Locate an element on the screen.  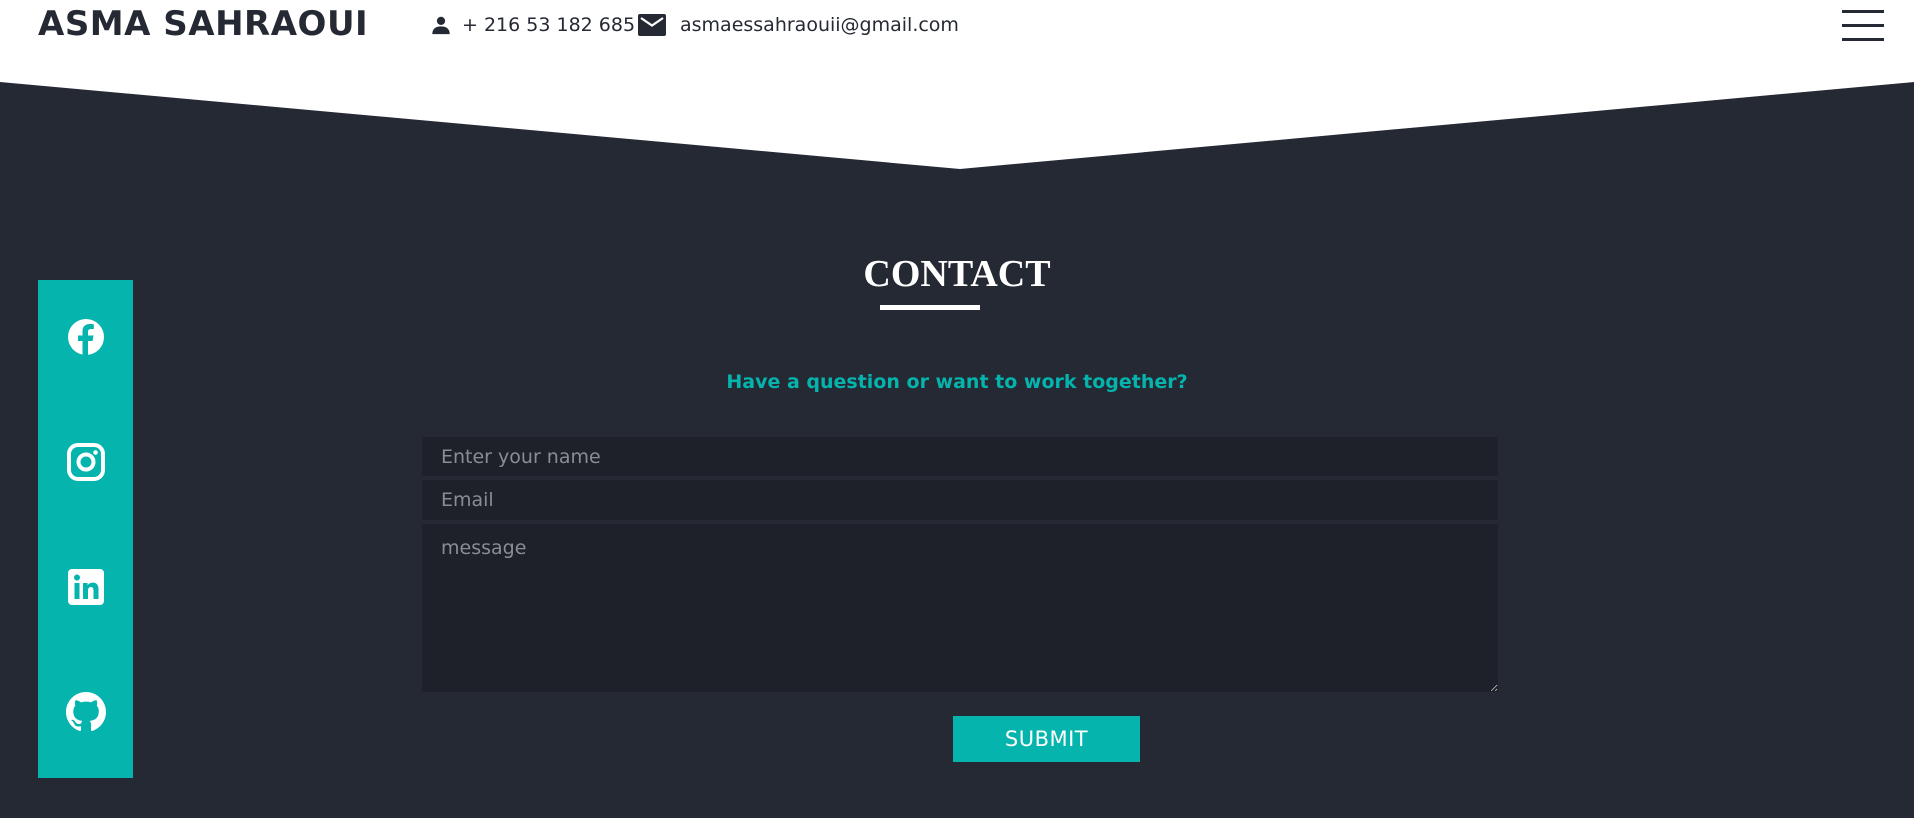
linkedin-link is located at coordinates (86, 587).